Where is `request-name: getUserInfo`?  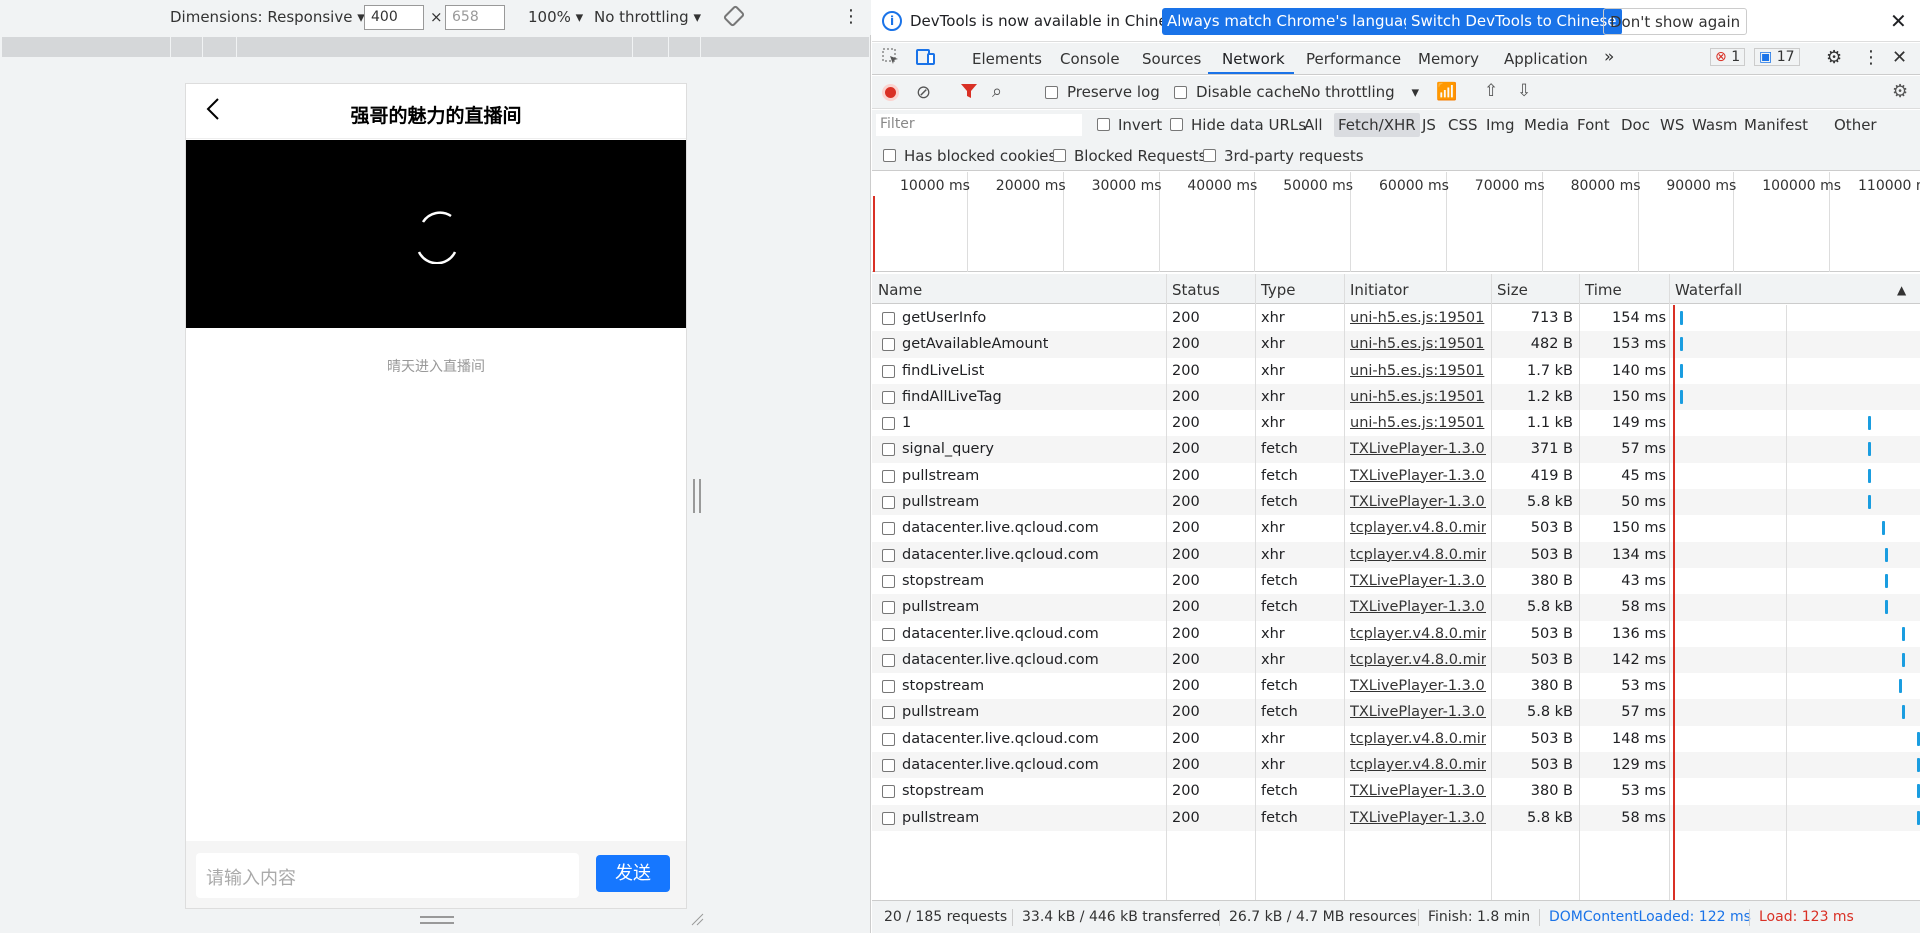 request-name: getUserInfo is located at coordinates (944, 318).